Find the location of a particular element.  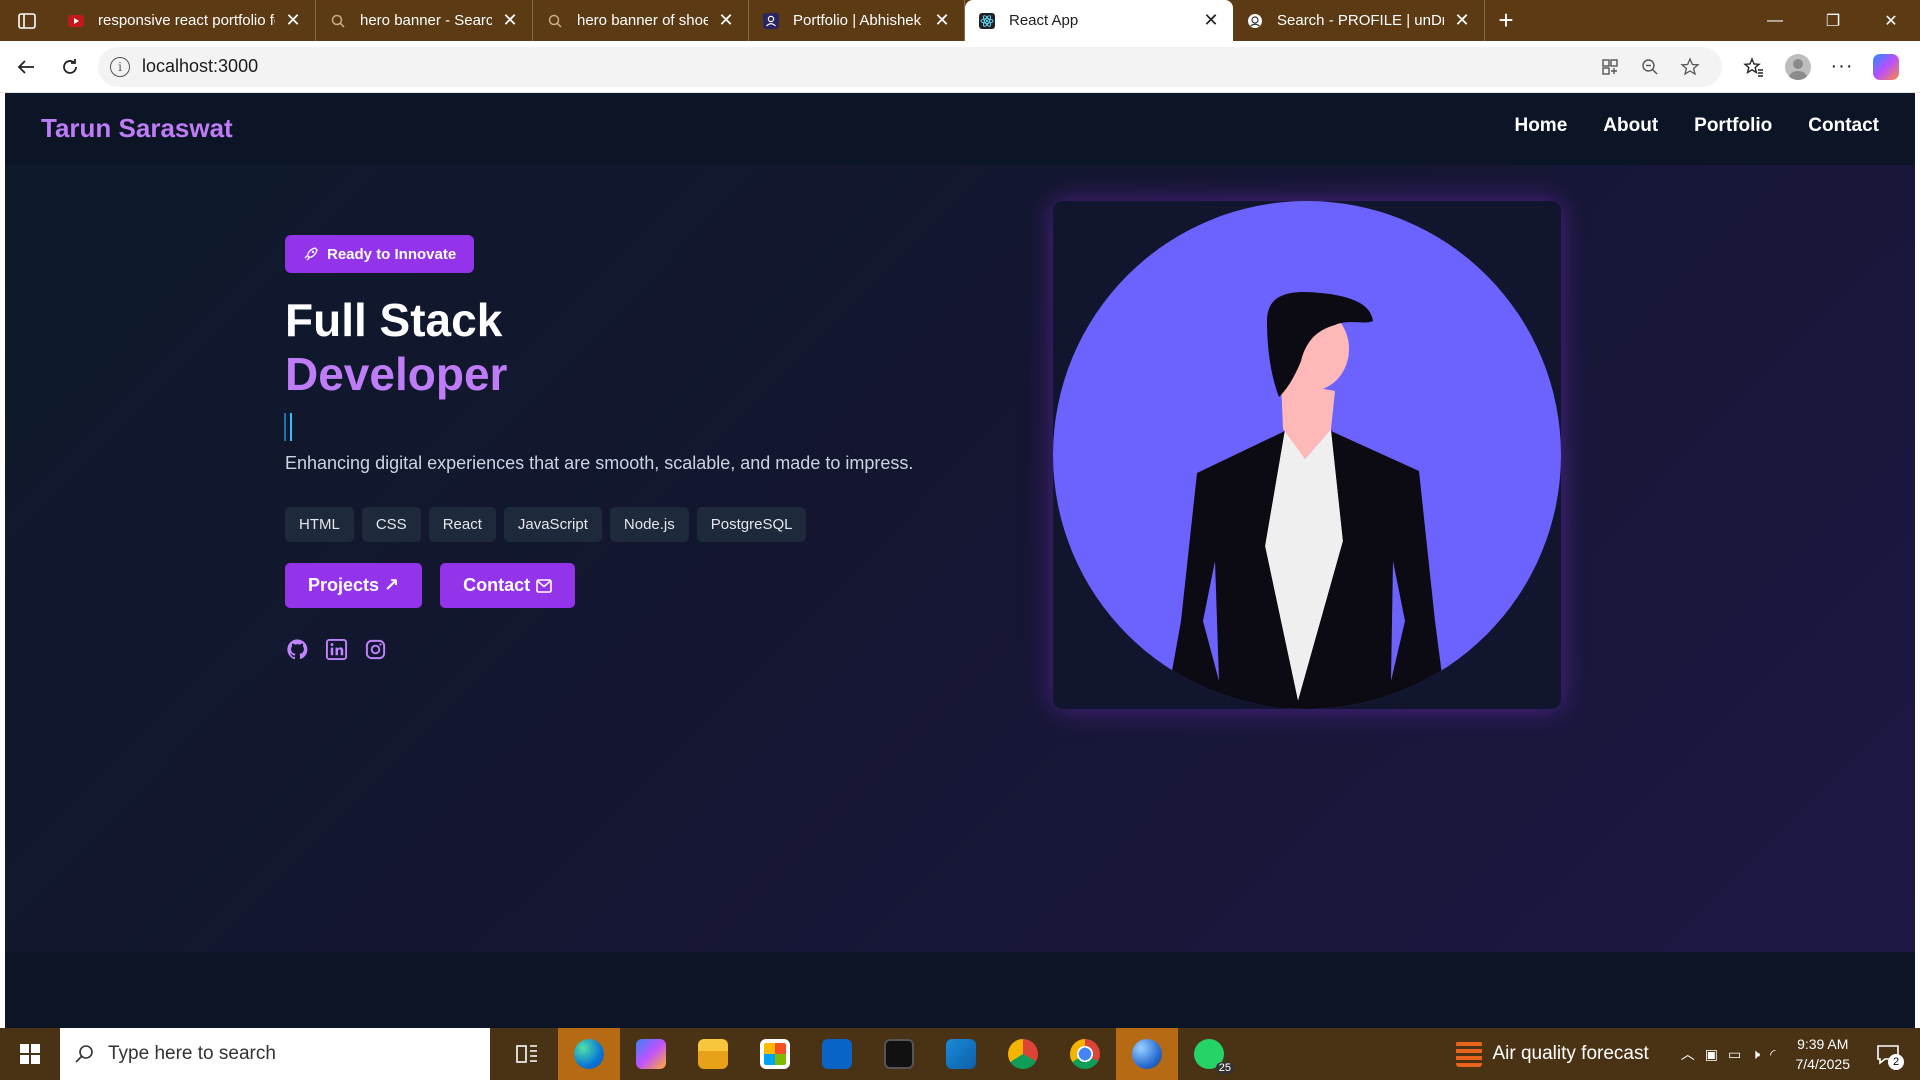

app-available-icon is located at coordinates (1610, 67).